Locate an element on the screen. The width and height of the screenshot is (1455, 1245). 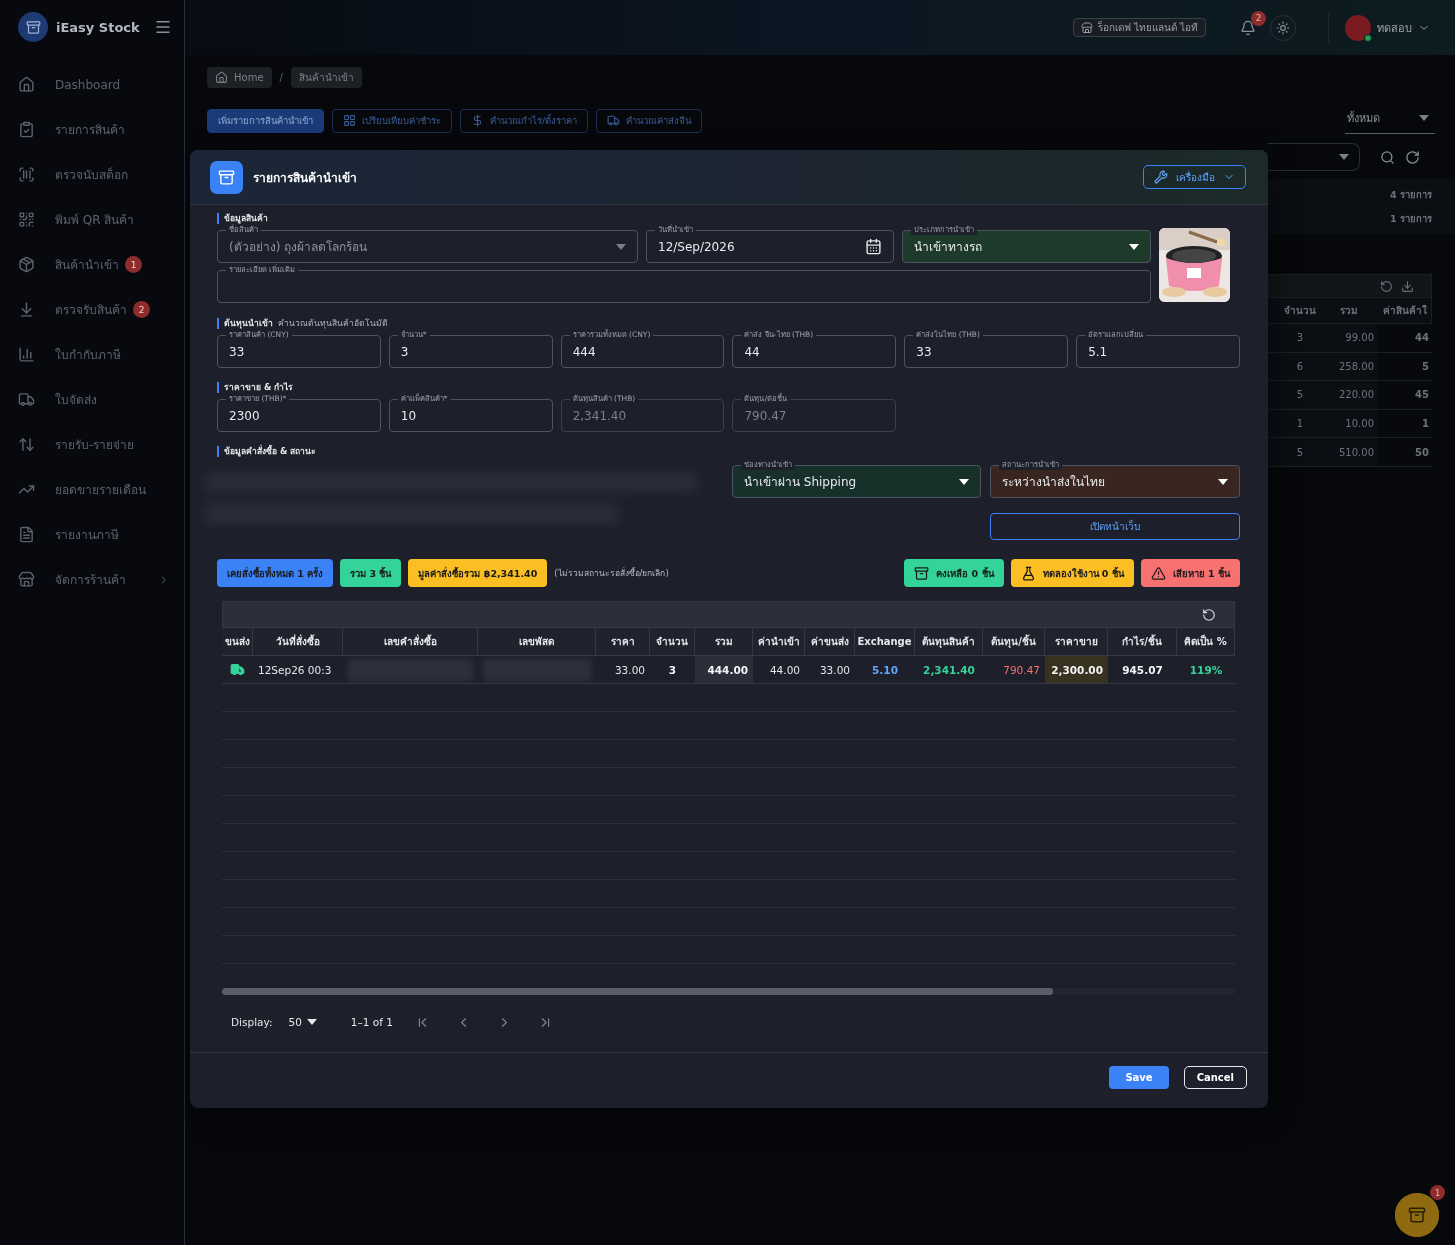
breadcrumb-item: สินค้านำเข้า is located at coordinates (326, 77).